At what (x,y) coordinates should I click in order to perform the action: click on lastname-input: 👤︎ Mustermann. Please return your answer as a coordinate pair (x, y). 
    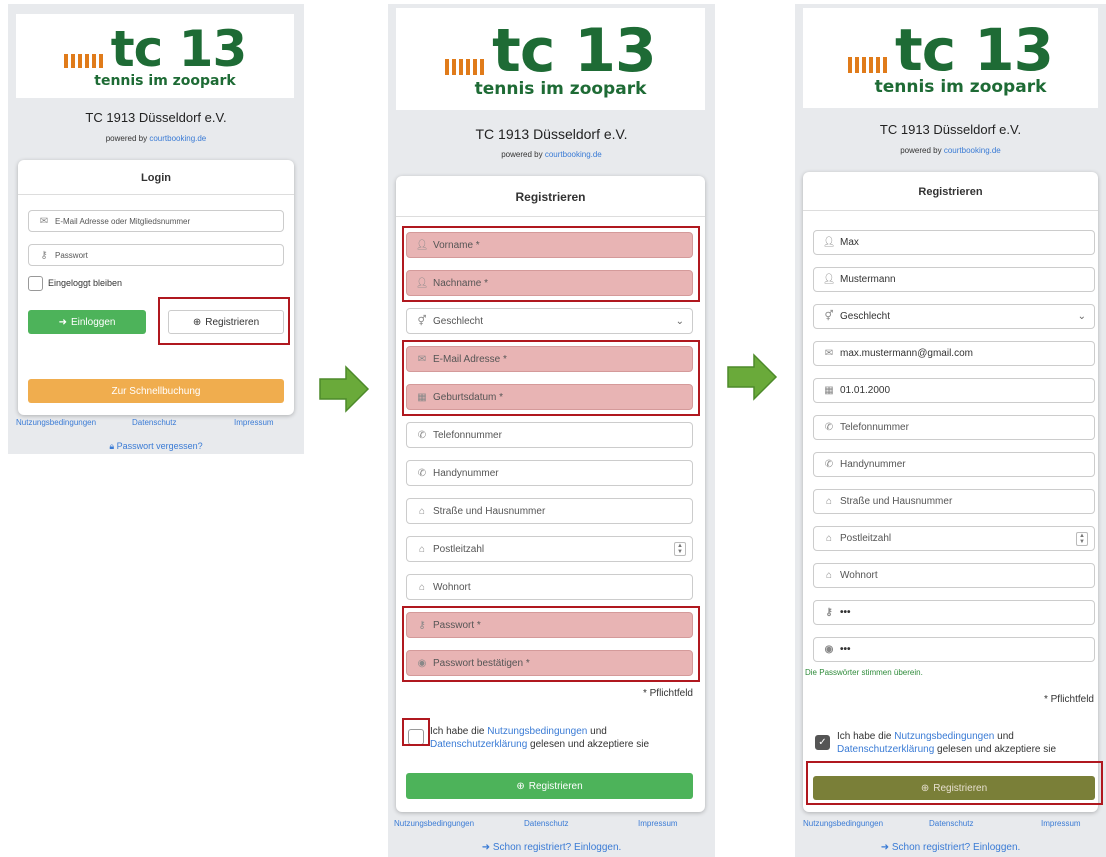
    Looking at the image, I should click on (954, 279).